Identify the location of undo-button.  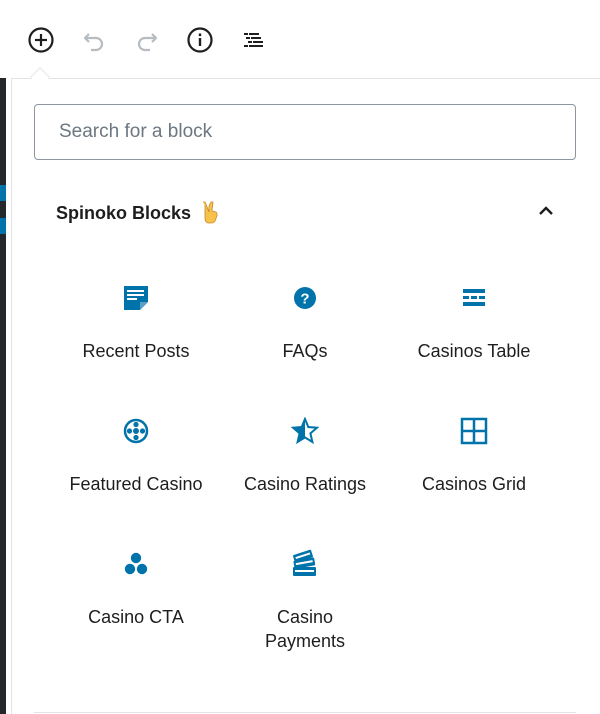
(94, 40).